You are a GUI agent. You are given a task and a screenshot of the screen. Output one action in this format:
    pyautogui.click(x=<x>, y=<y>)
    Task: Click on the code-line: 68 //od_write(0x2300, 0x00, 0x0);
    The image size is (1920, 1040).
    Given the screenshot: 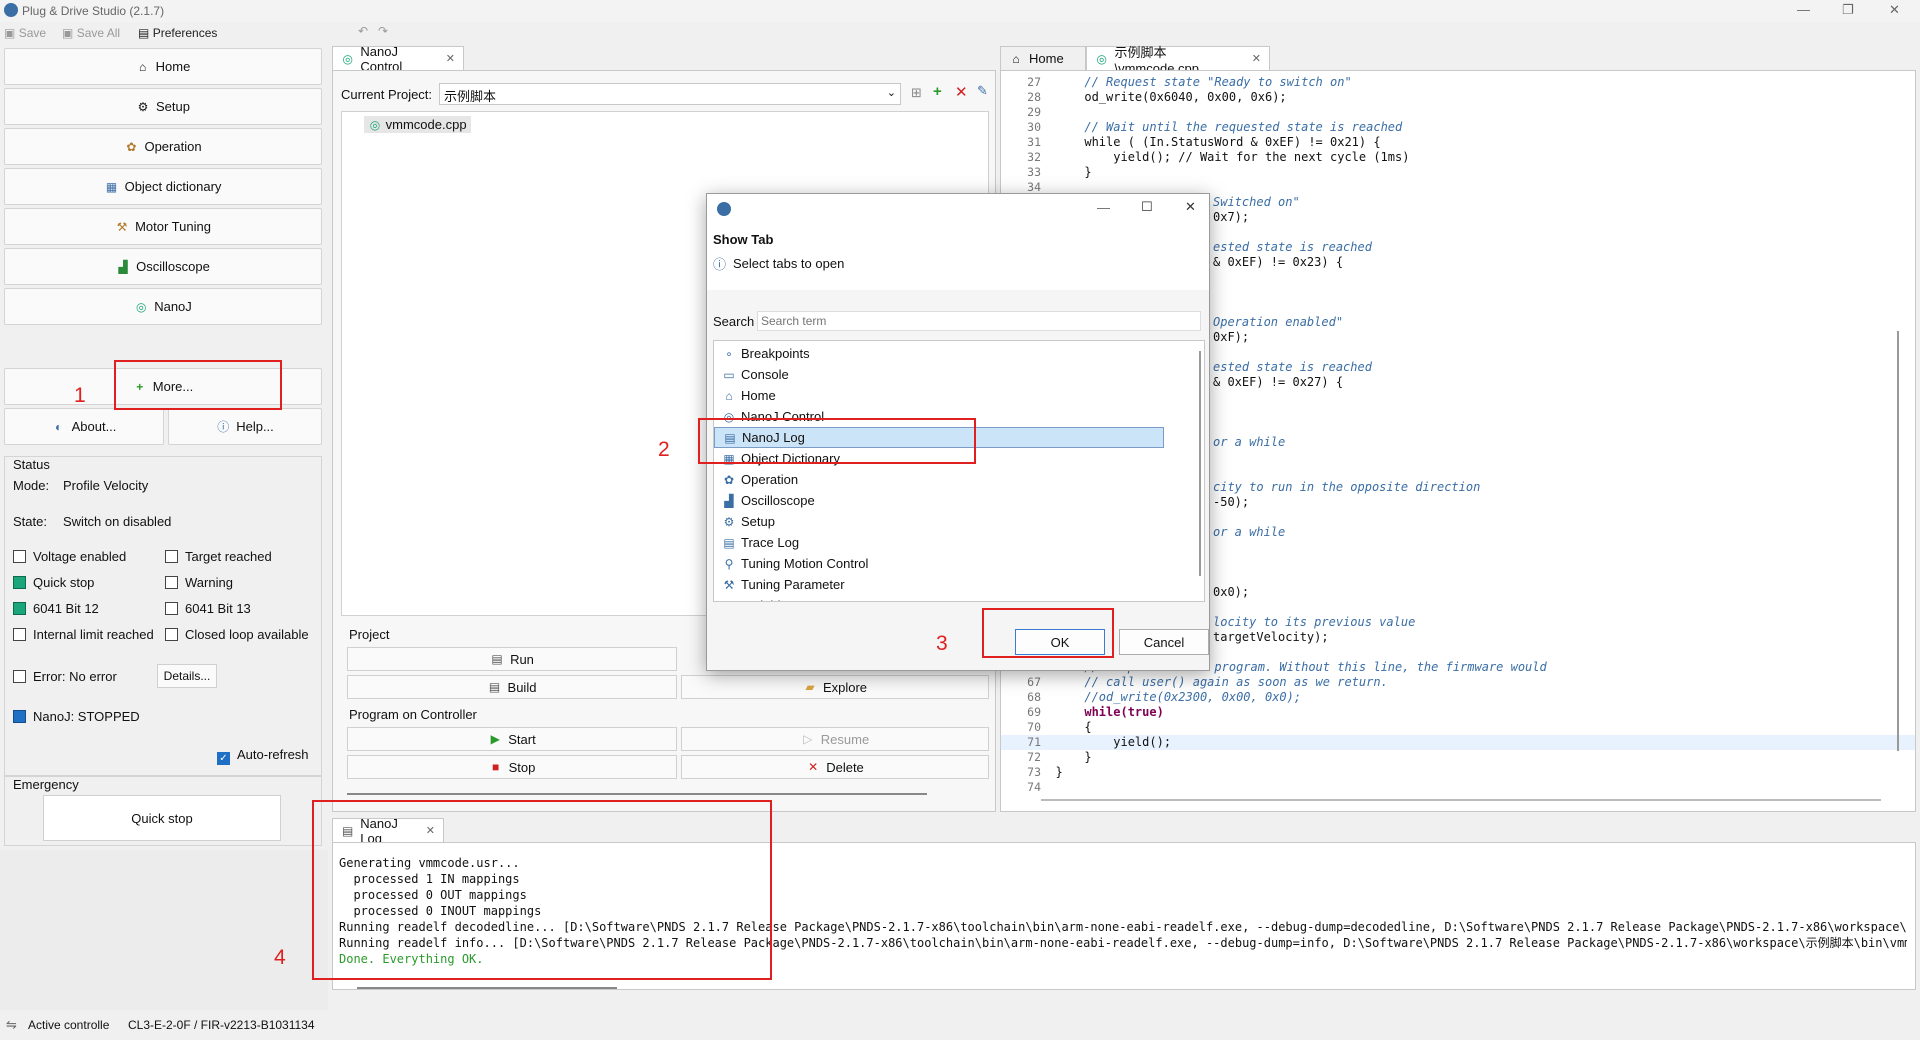 What is the action you would take?
    pyautogui.click(x=1458, y=697)
    